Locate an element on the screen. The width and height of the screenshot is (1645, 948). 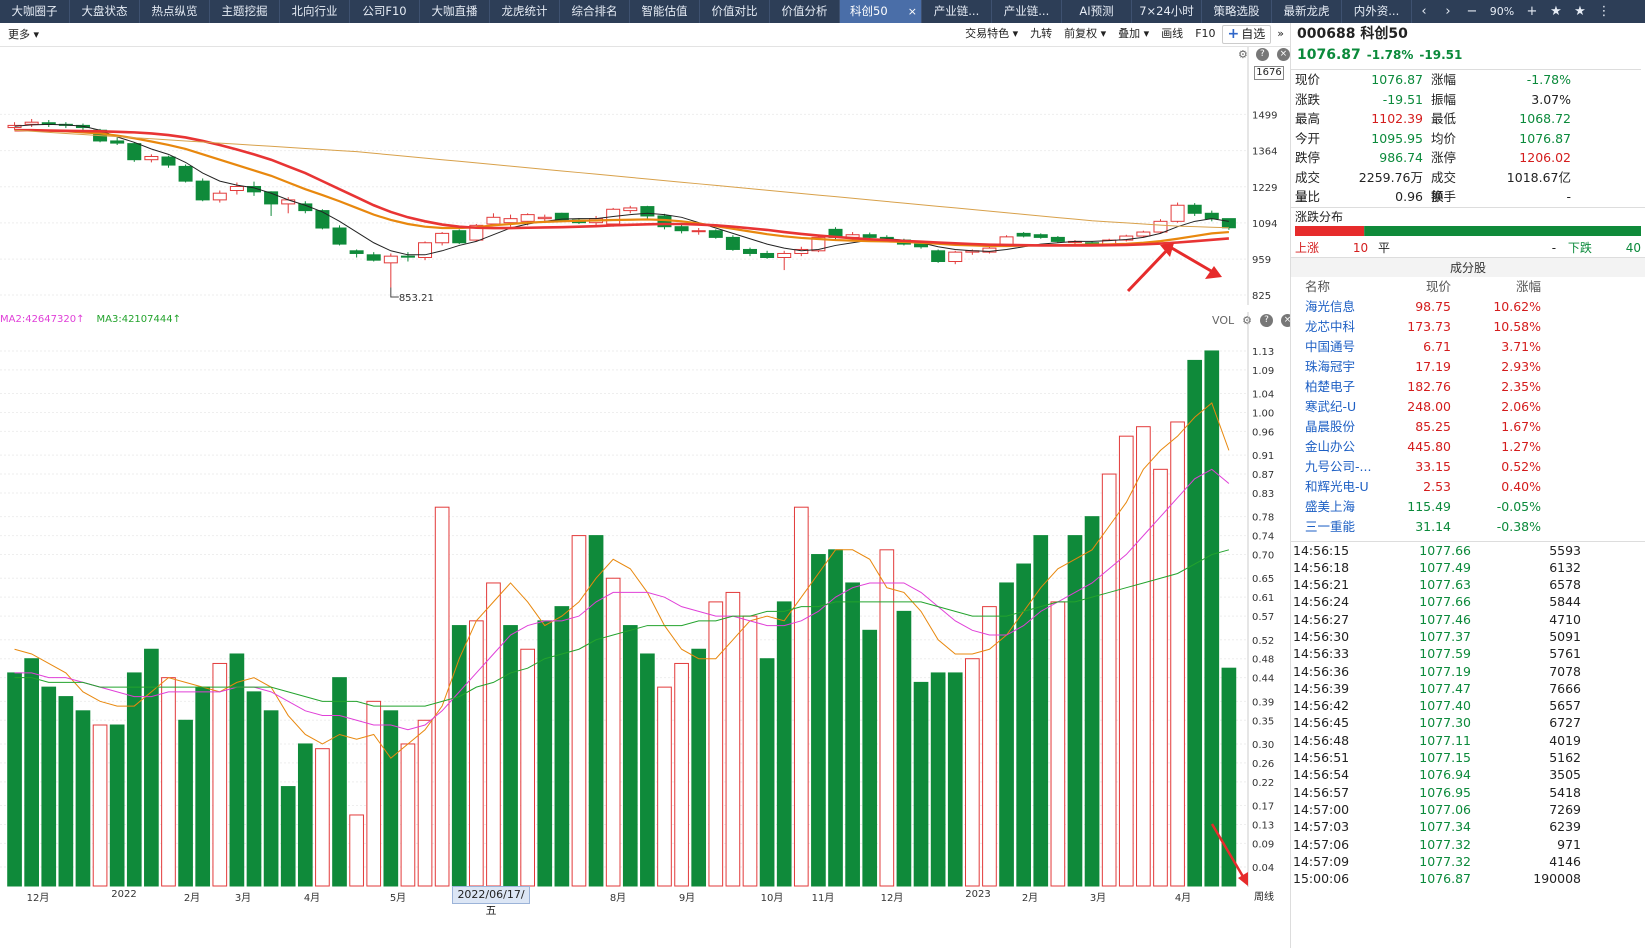
constituent-row: 和辉光电-U 2.53 0.40% is located at coordinates (1466, 487).